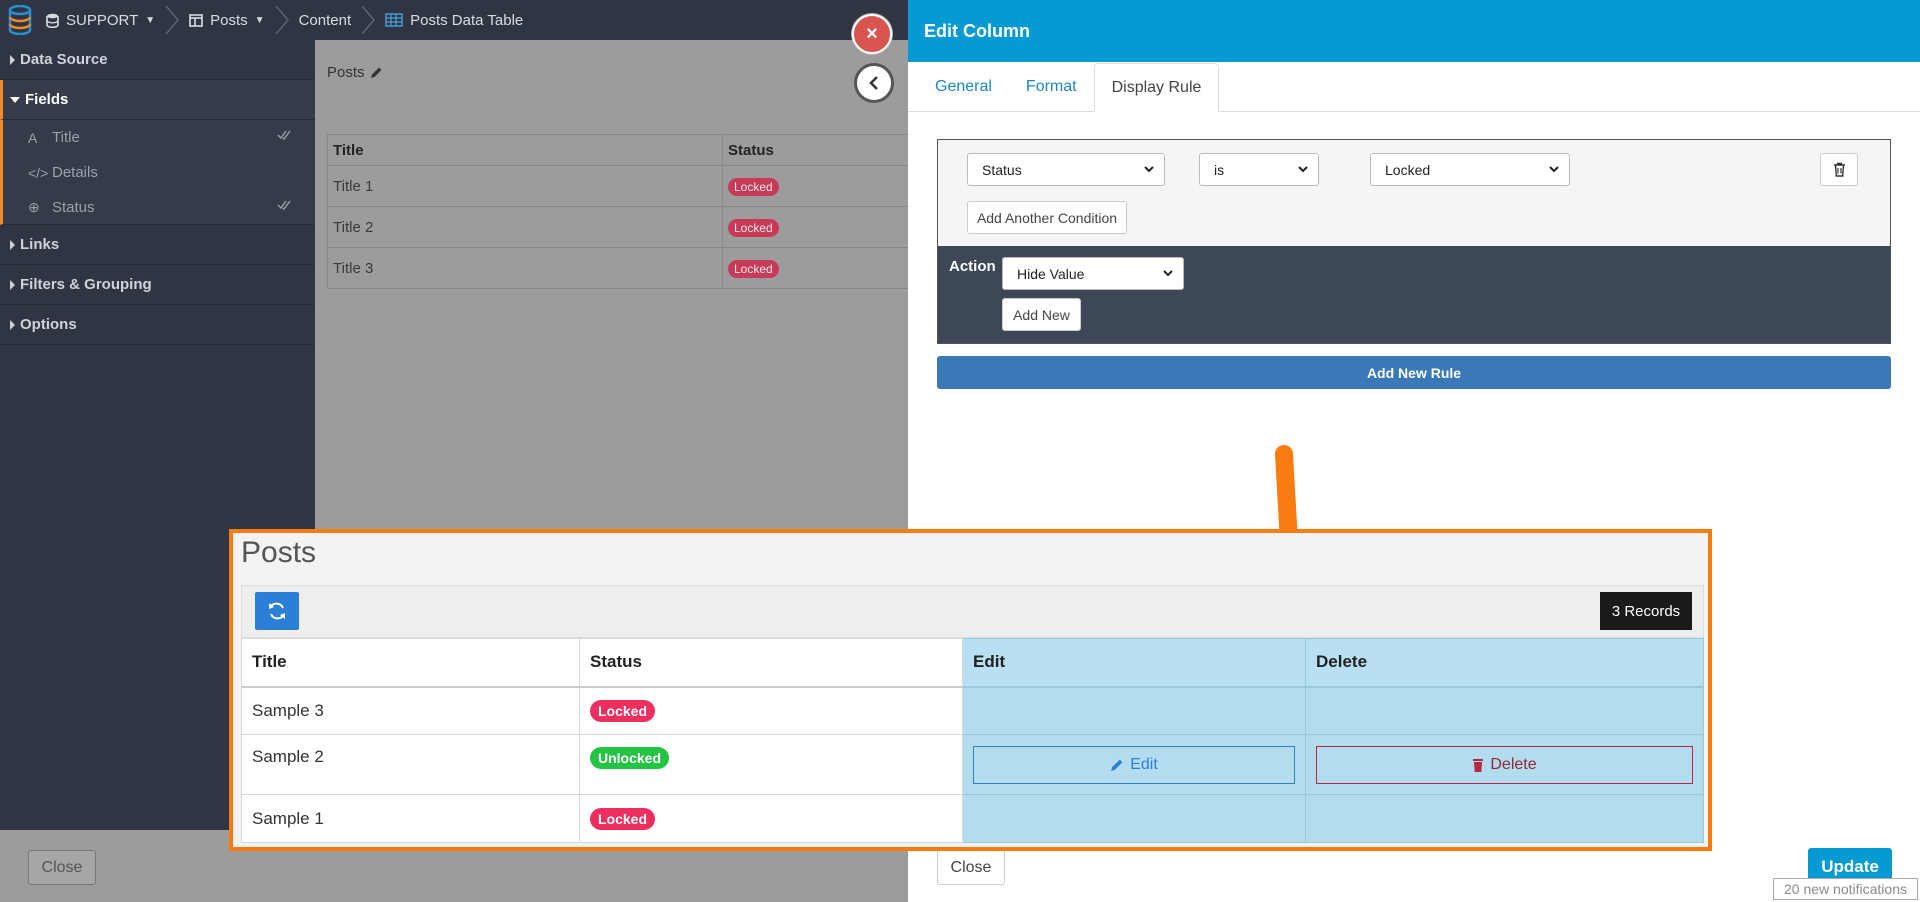  What do you see at coordinates (48, 324) in the screenshot?
I see `sidebar-item-label: Options` at bounding box center [48, 324].